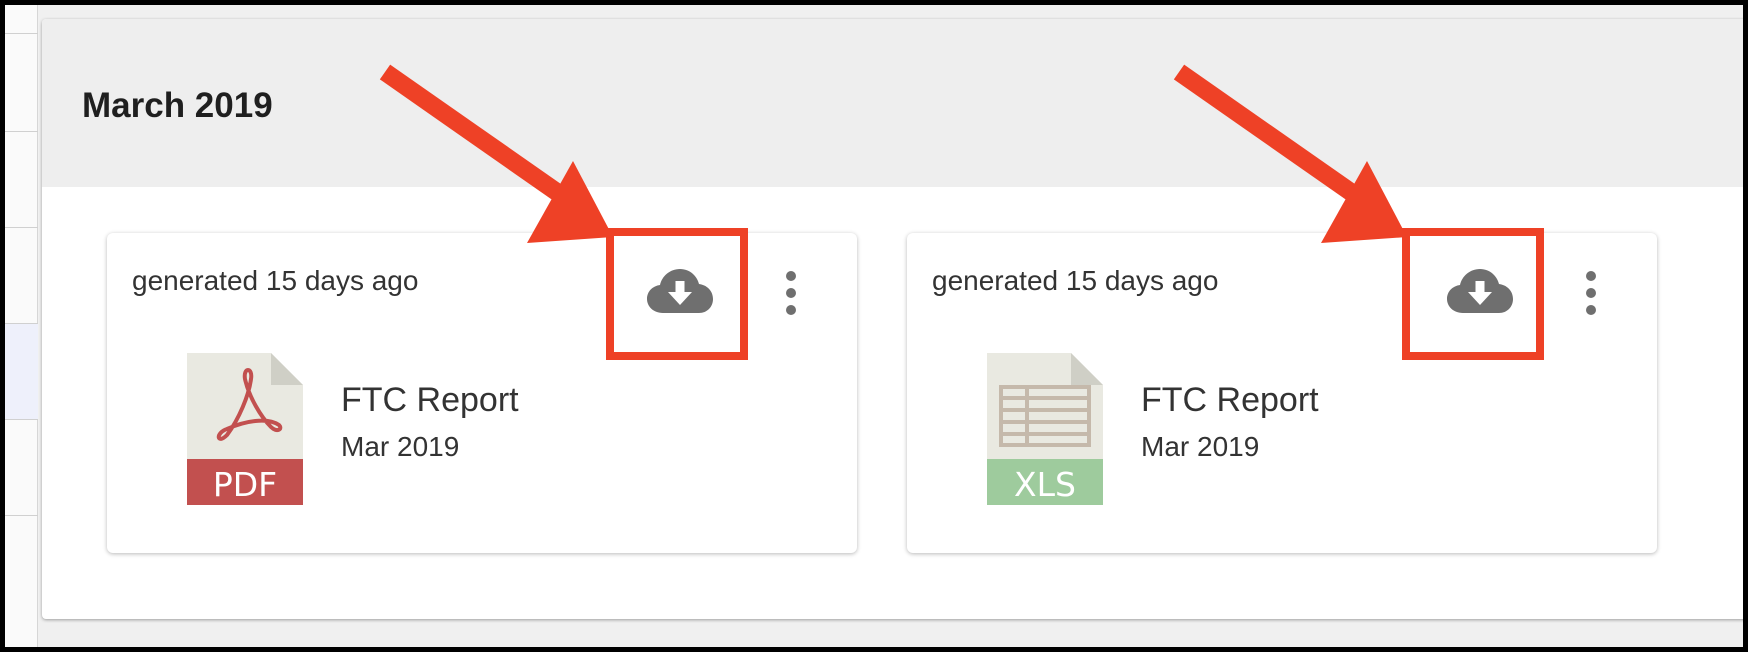 This screenshot has height=652, width=1748. Describe the element at coordinates (21, 326) in the screenshot. I see `left-sidebar-strip` at that location.